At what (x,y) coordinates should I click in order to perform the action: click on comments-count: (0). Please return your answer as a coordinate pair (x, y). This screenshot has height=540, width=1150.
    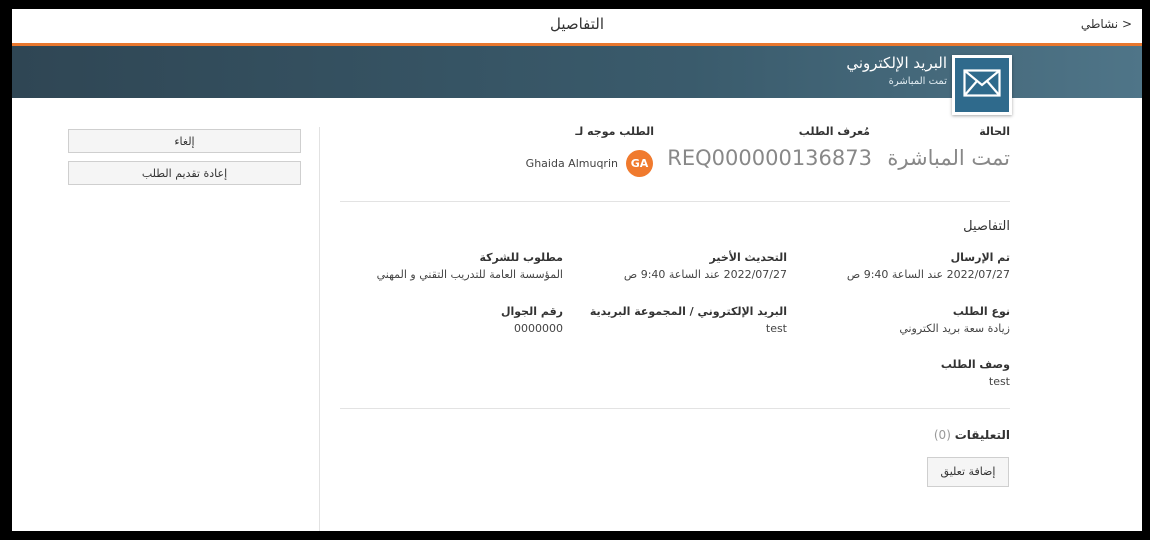
    Looking at the image, I should click on (942, 435).